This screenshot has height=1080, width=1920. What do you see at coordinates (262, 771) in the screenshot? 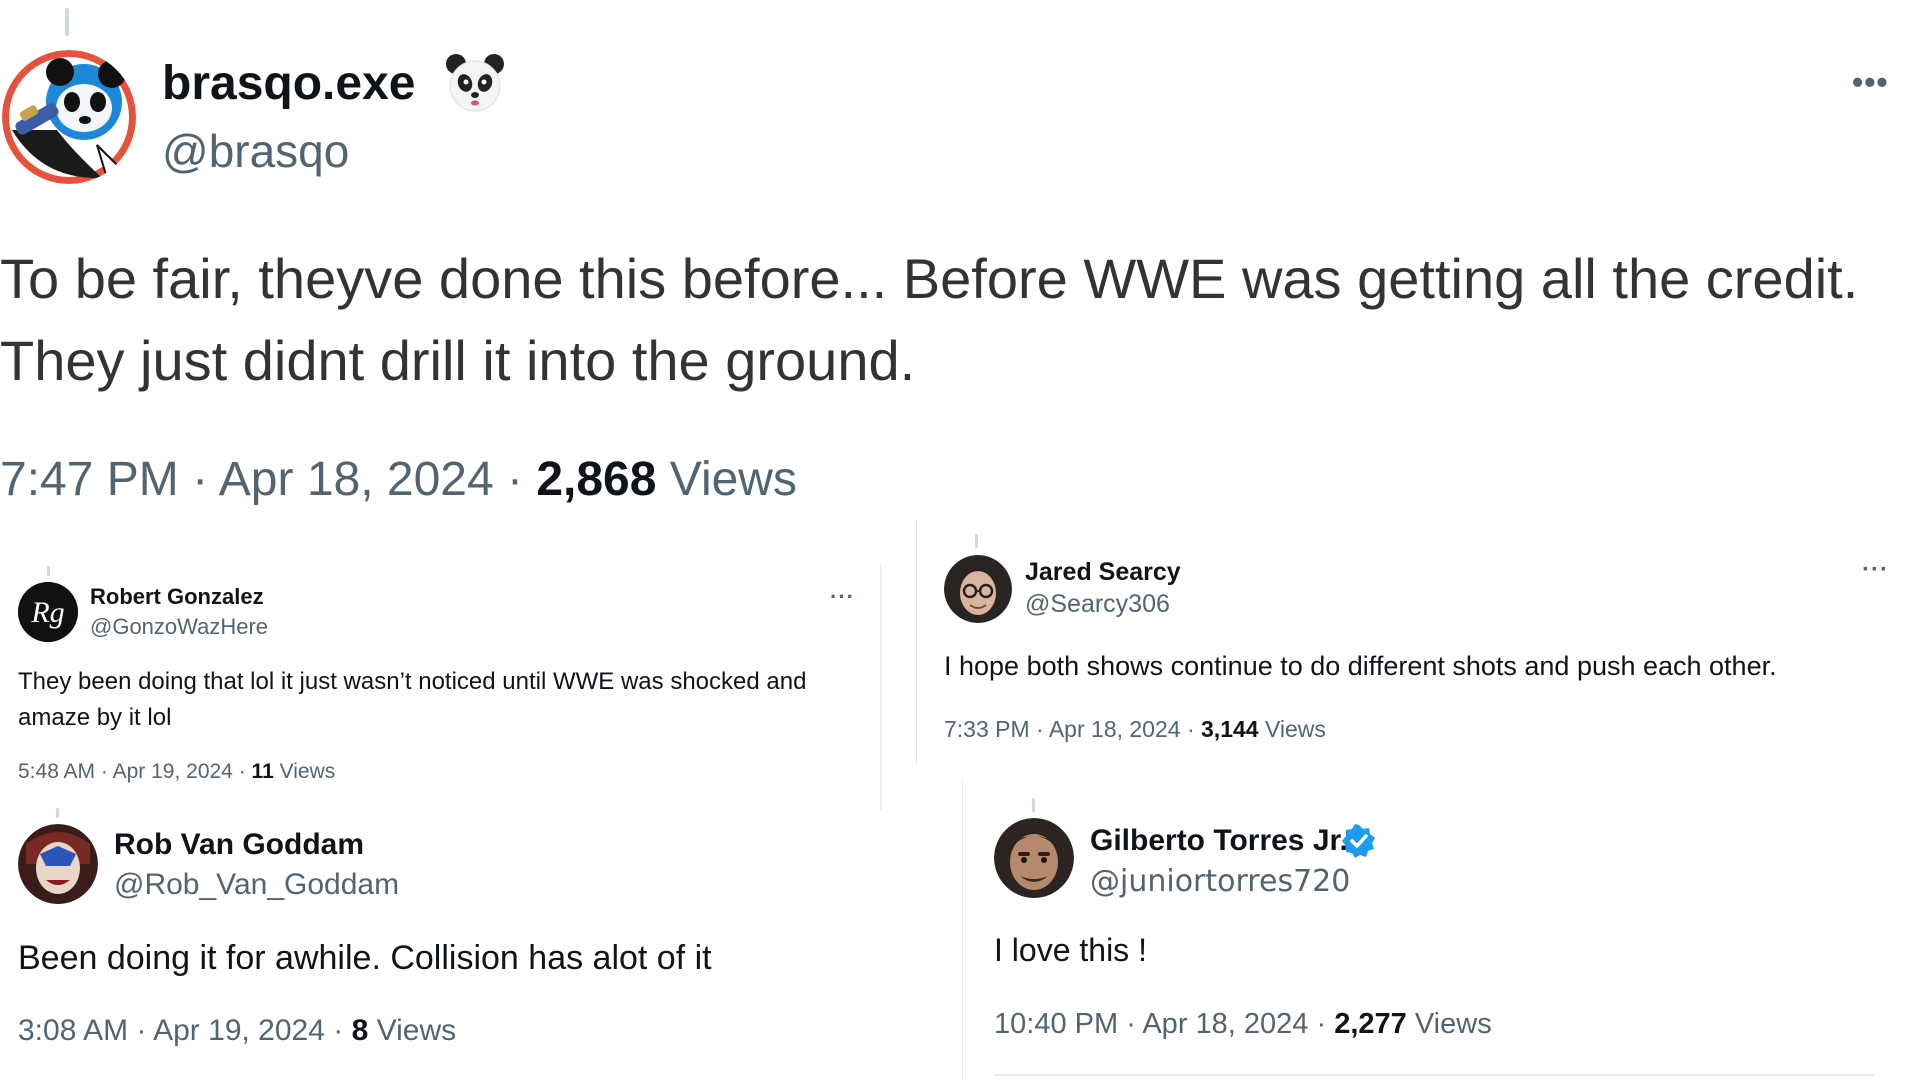
I see `views-count: 11` at bounding box center [262, 771].